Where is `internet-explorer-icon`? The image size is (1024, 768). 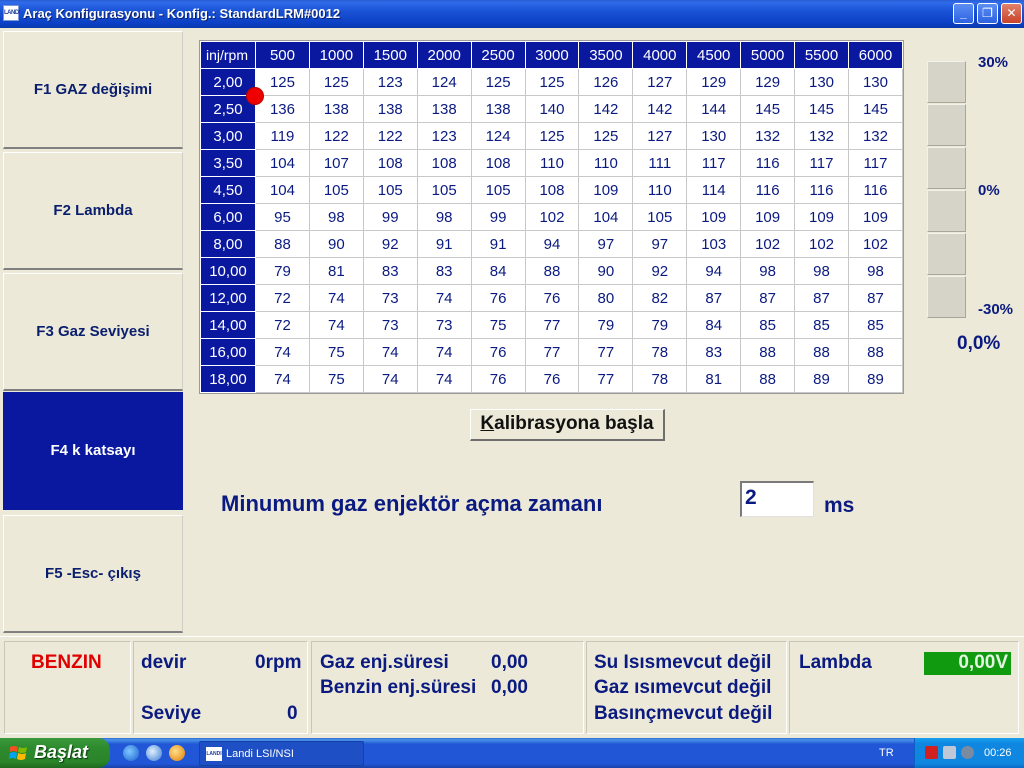 internet-explorer-icon is located at coordinates (131, 753).